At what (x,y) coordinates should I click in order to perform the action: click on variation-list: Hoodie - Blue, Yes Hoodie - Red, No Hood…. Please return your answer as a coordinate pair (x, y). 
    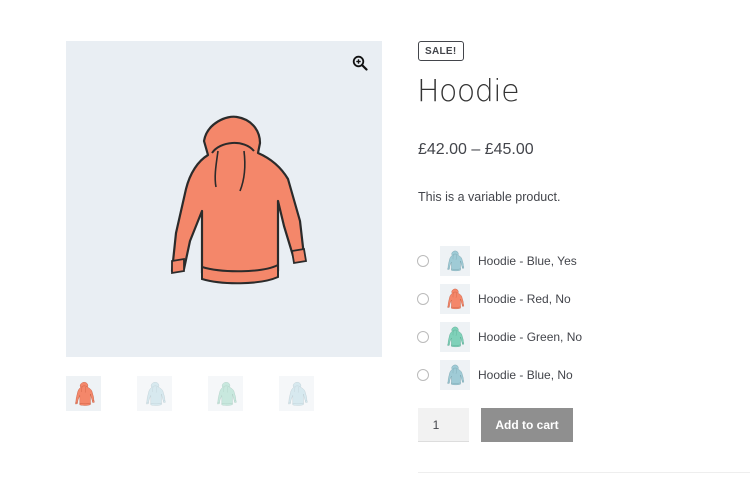
    Looking at the image, I should click on (566, 318).